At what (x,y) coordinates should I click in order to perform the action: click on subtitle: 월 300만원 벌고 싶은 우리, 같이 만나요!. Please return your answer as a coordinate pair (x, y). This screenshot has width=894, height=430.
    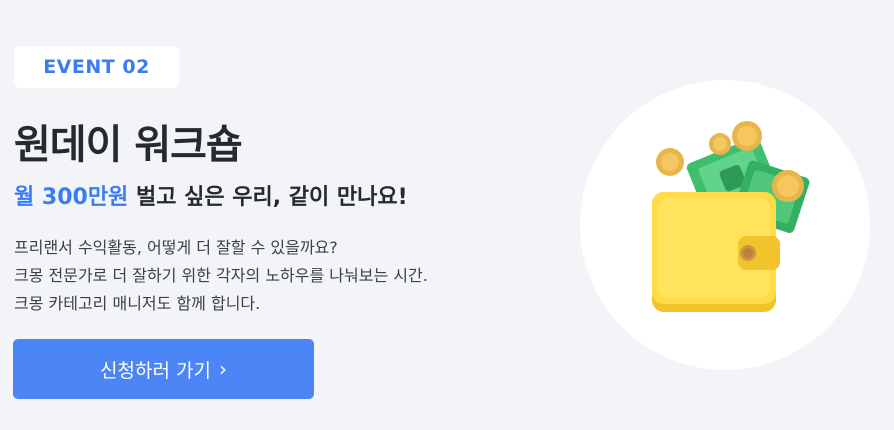
    Looking at the image, I should click on (211, 195).